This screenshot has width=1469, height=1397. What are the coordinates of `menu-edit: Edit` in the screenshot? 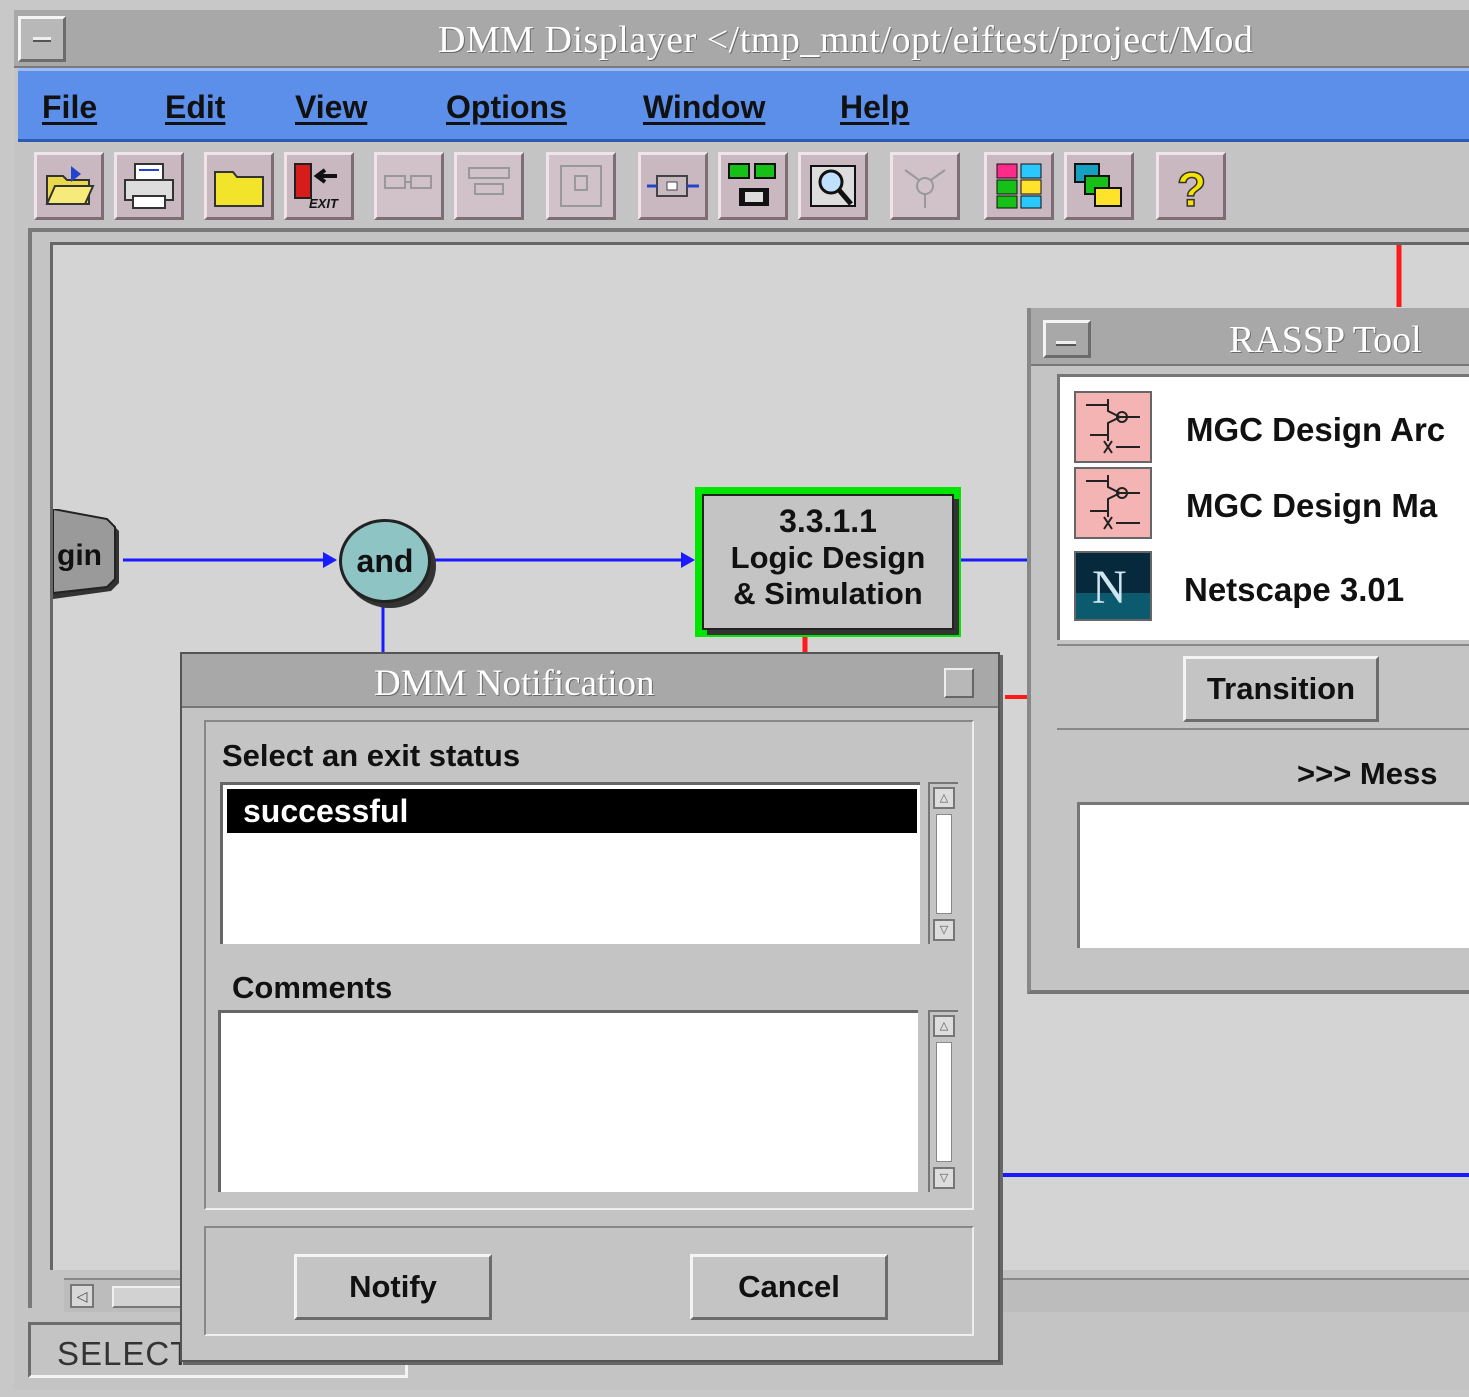 It's located at (195, 107).